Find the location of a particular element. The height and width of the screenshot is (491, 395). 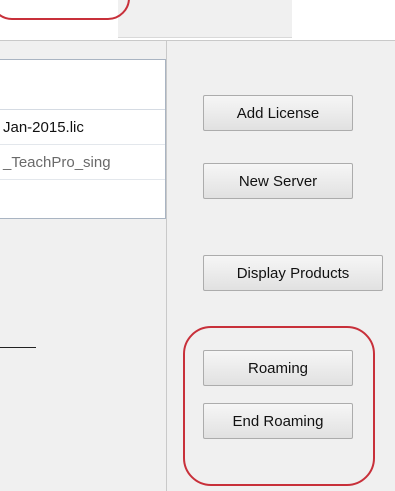

display-products-button: Display Products is located at coordinates (293, 273).